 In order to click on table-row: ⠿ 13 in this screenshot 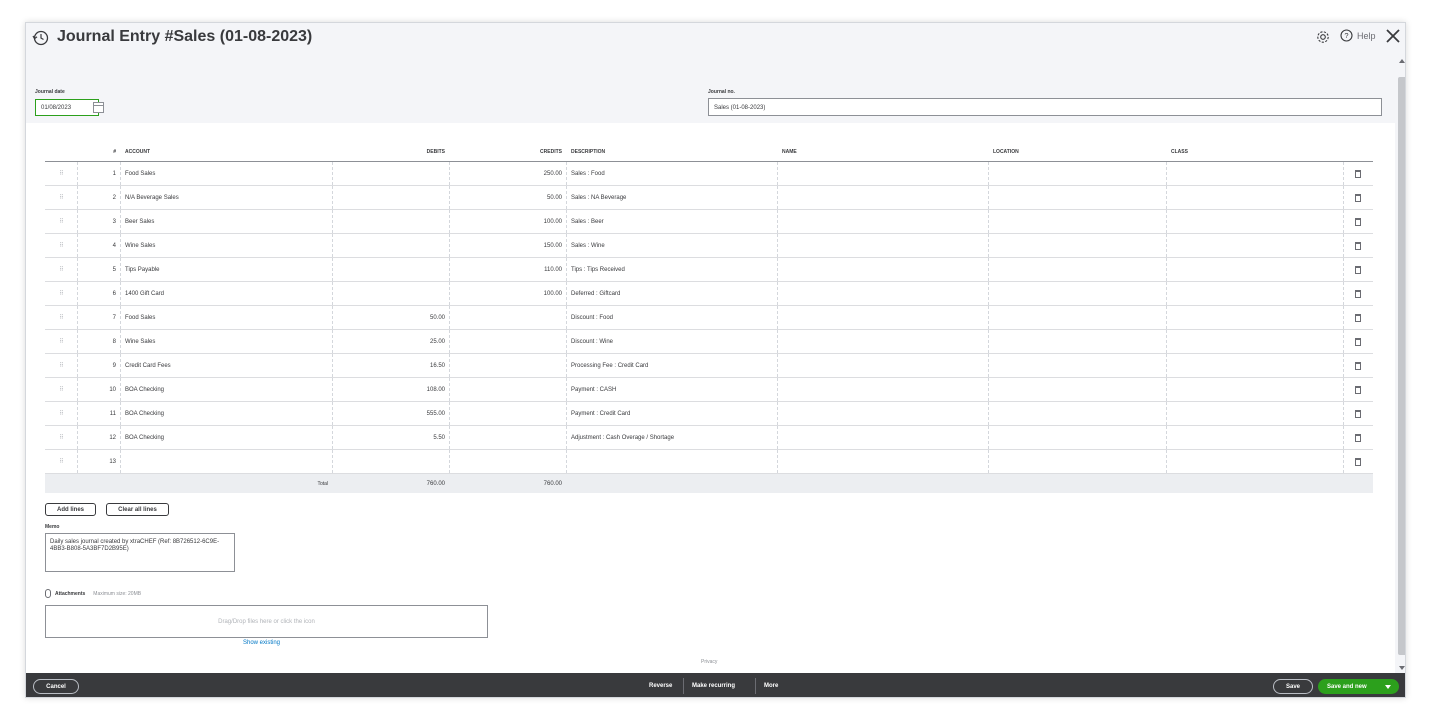, I will do `click(709, 462)`.